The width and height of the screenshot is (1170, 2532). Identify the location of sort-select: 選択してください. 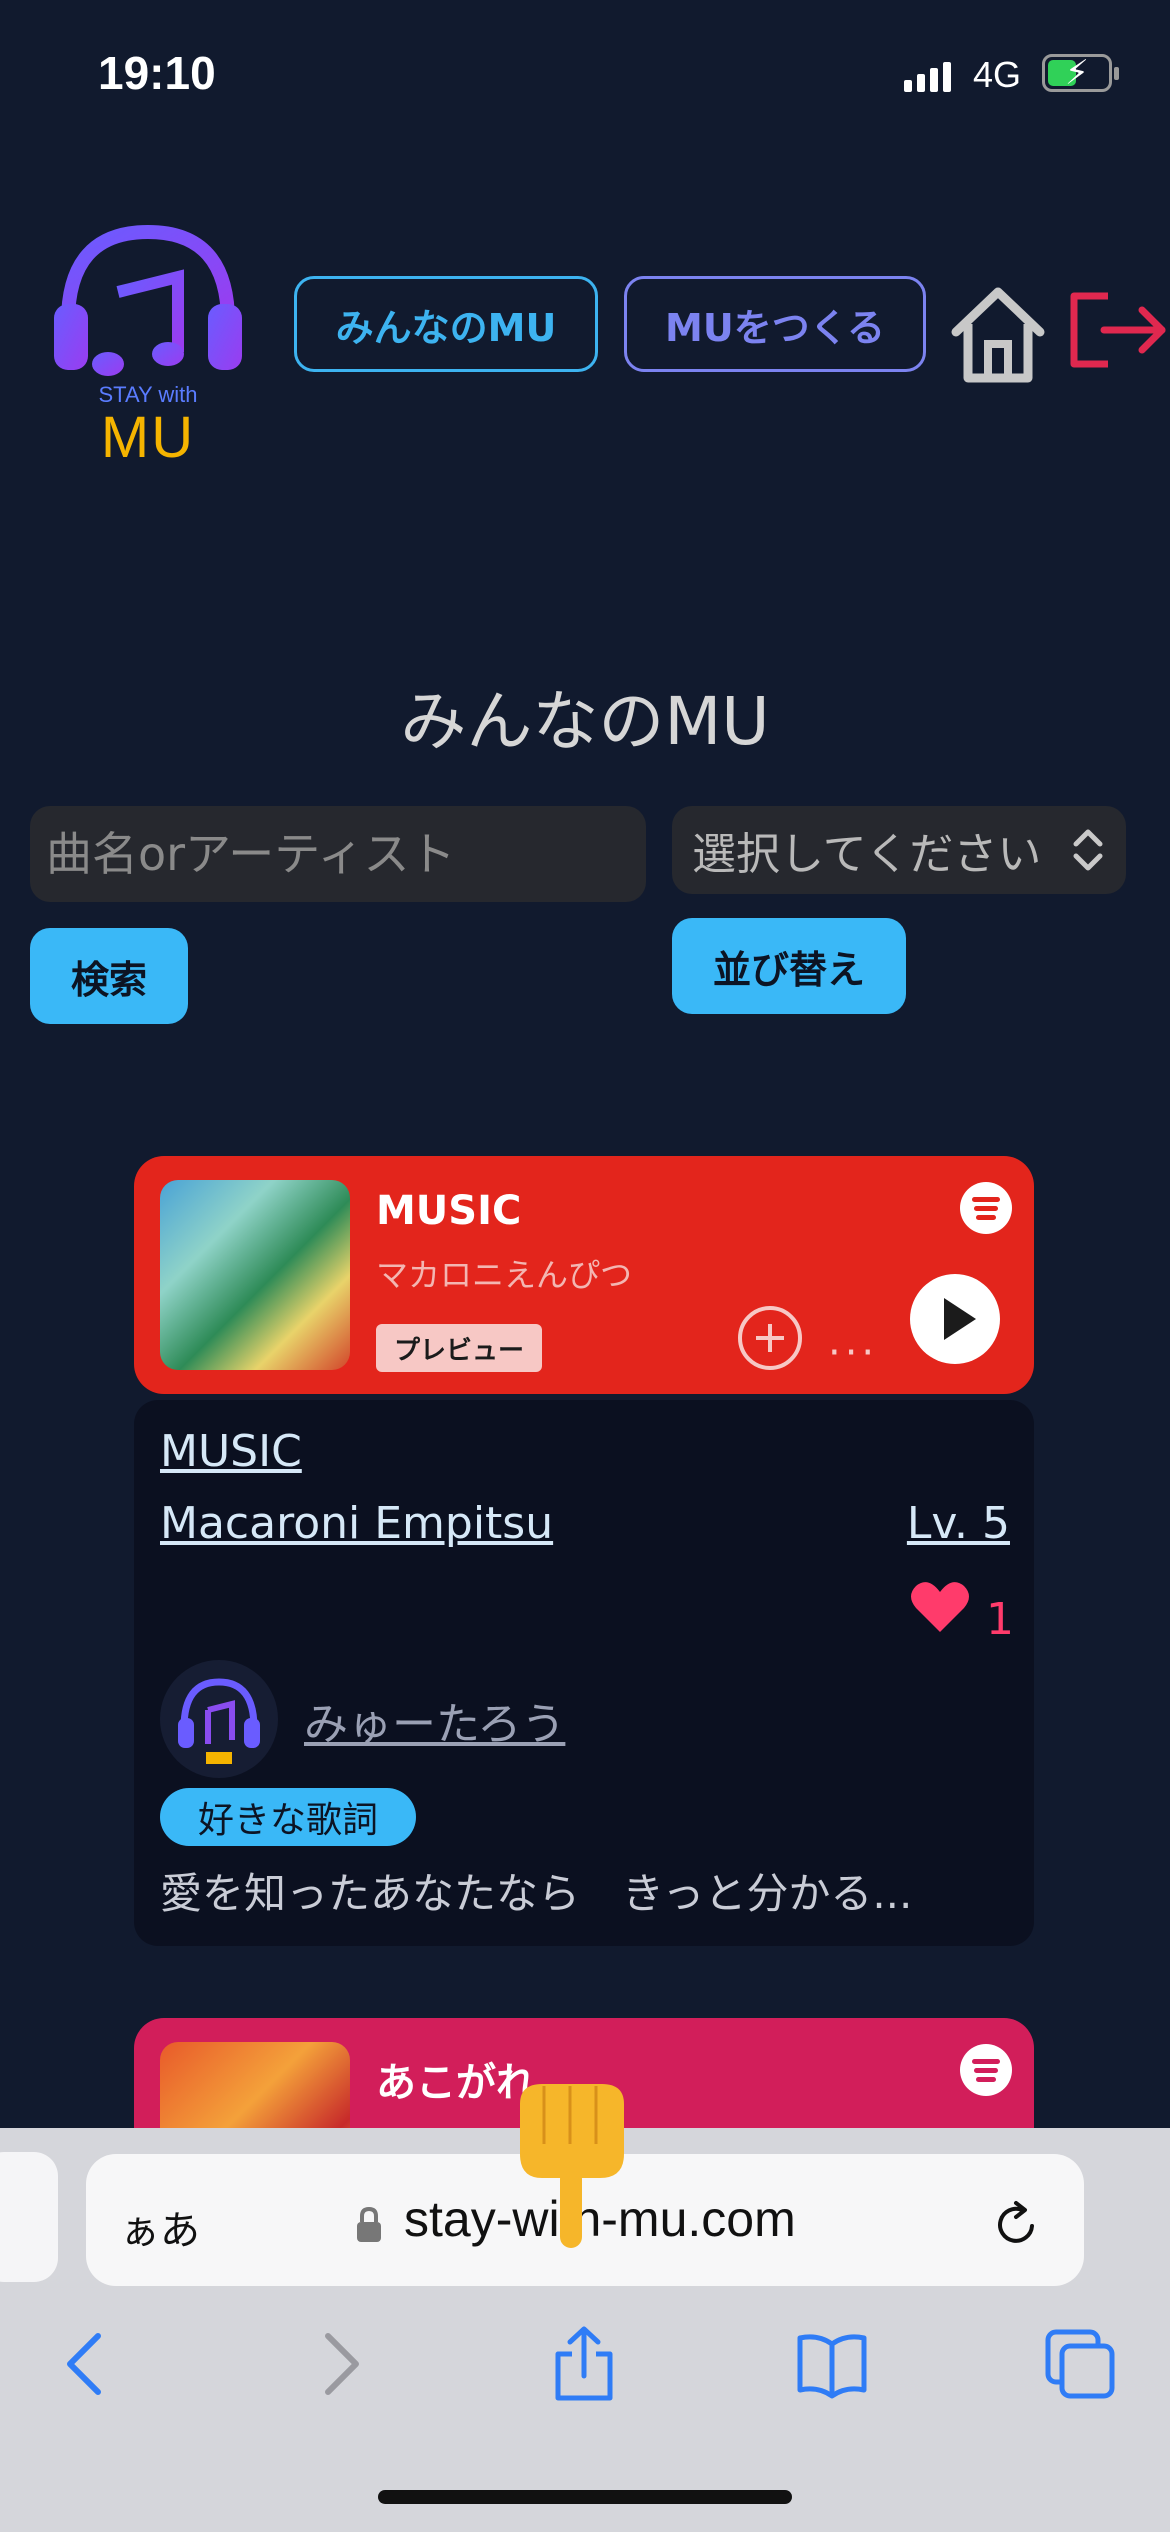
(899, 850).